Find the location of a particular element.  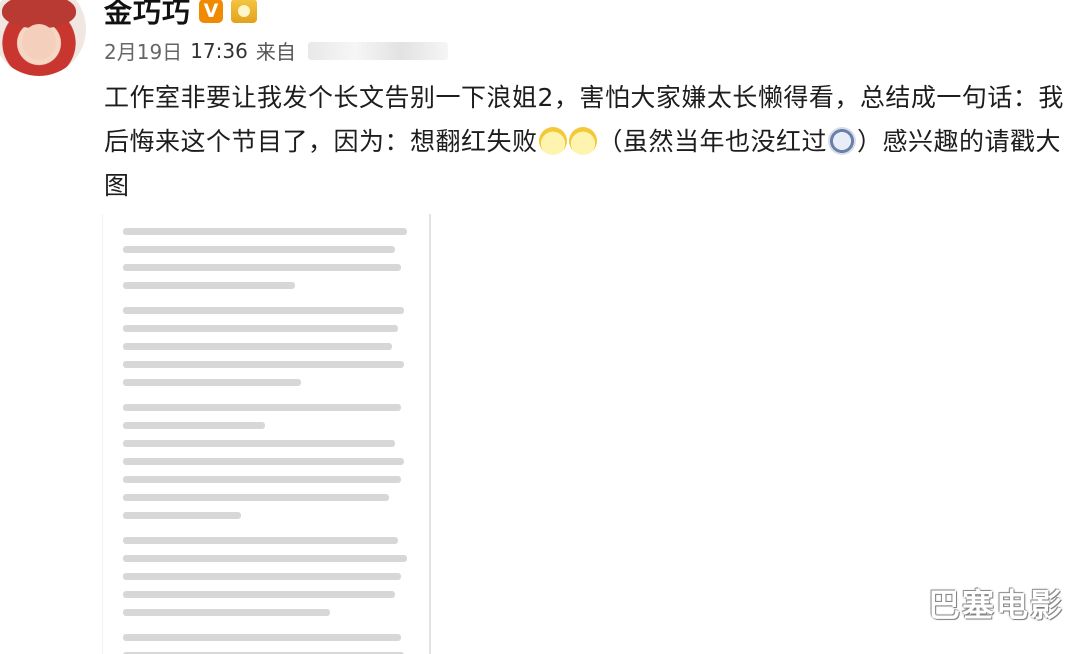

username: 金巧巧 is located at coordinates (147, 15).